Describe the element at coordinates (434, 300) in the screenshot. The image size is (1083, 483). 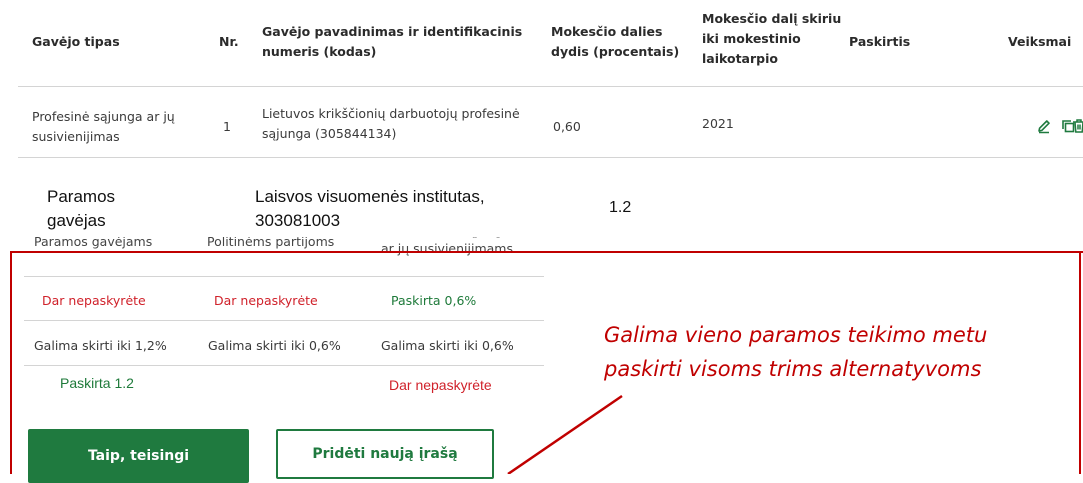
I see `status-col3: Paskirta 0,6%` at that location.